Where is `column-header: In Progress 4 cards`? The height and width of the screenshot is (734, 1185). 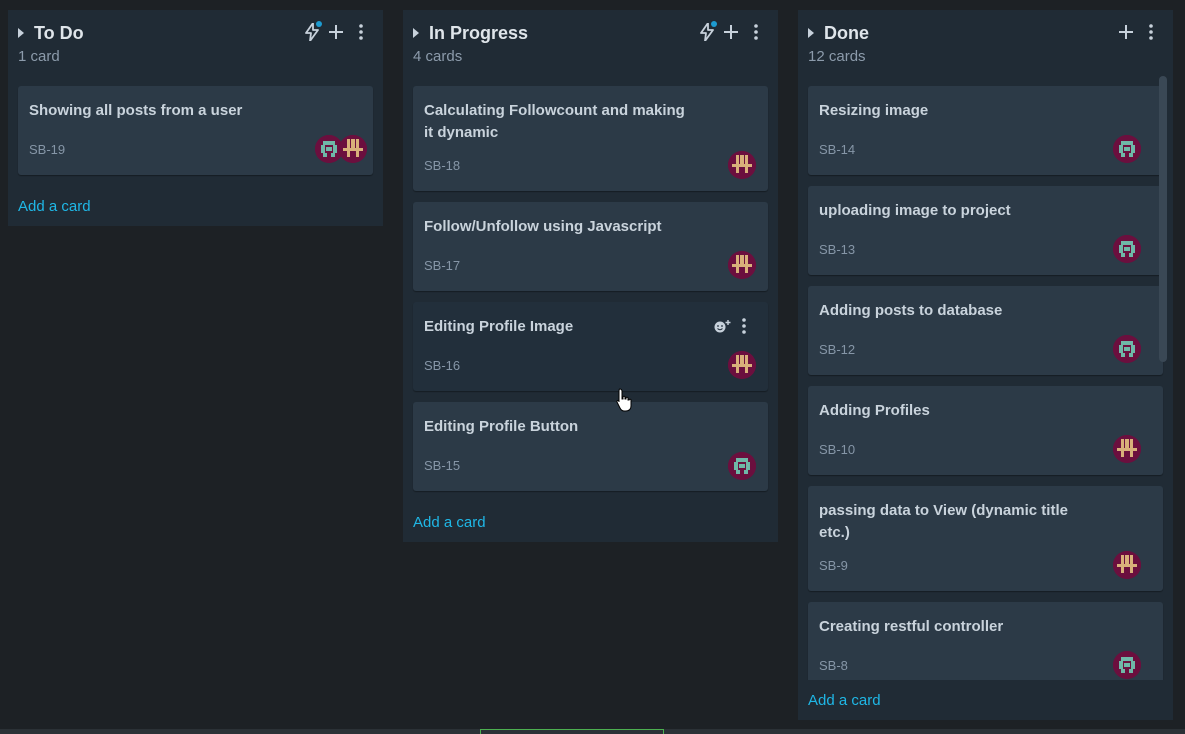
column-header: In Progress 4 cards is located at coordinates (590, 45).